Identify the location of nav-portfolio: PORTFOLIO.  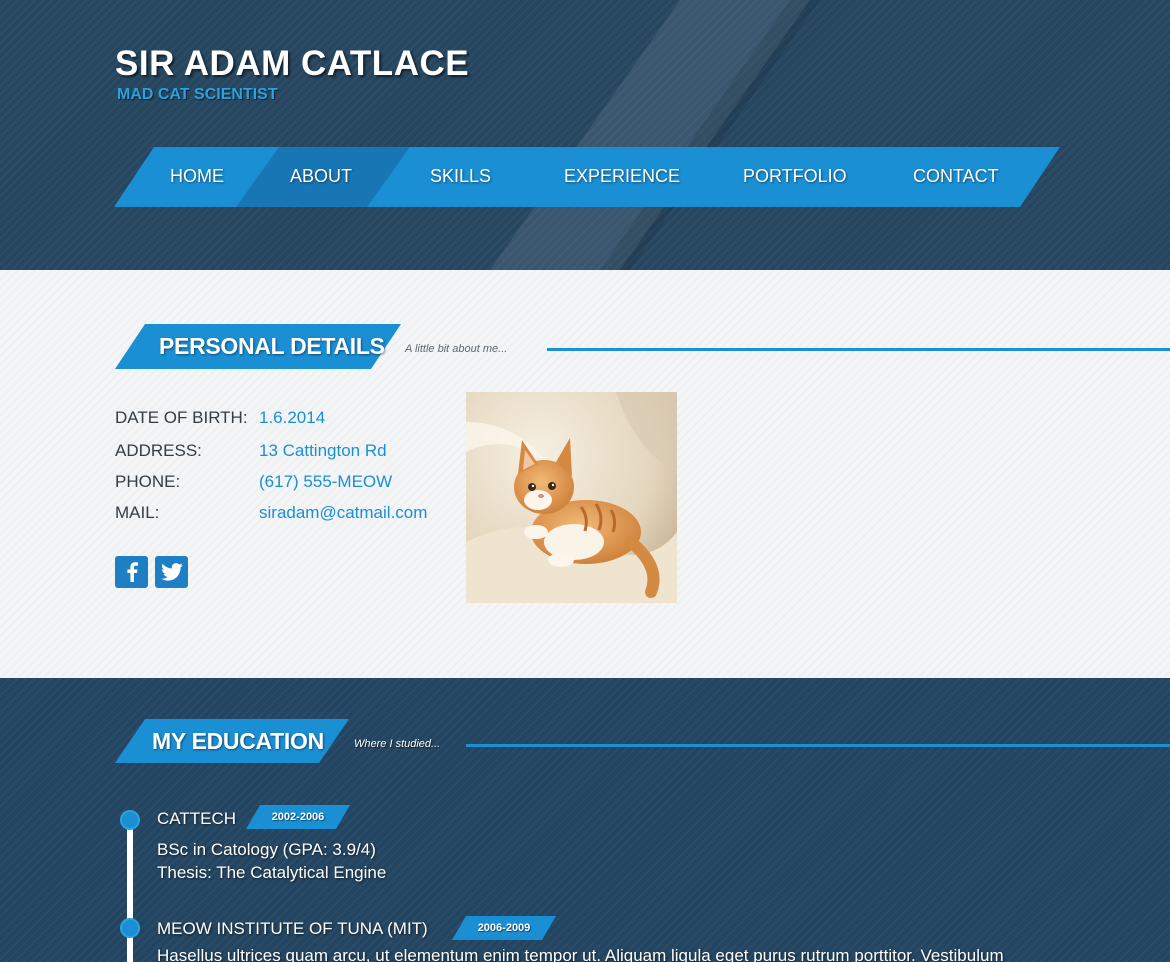
(795, 178).